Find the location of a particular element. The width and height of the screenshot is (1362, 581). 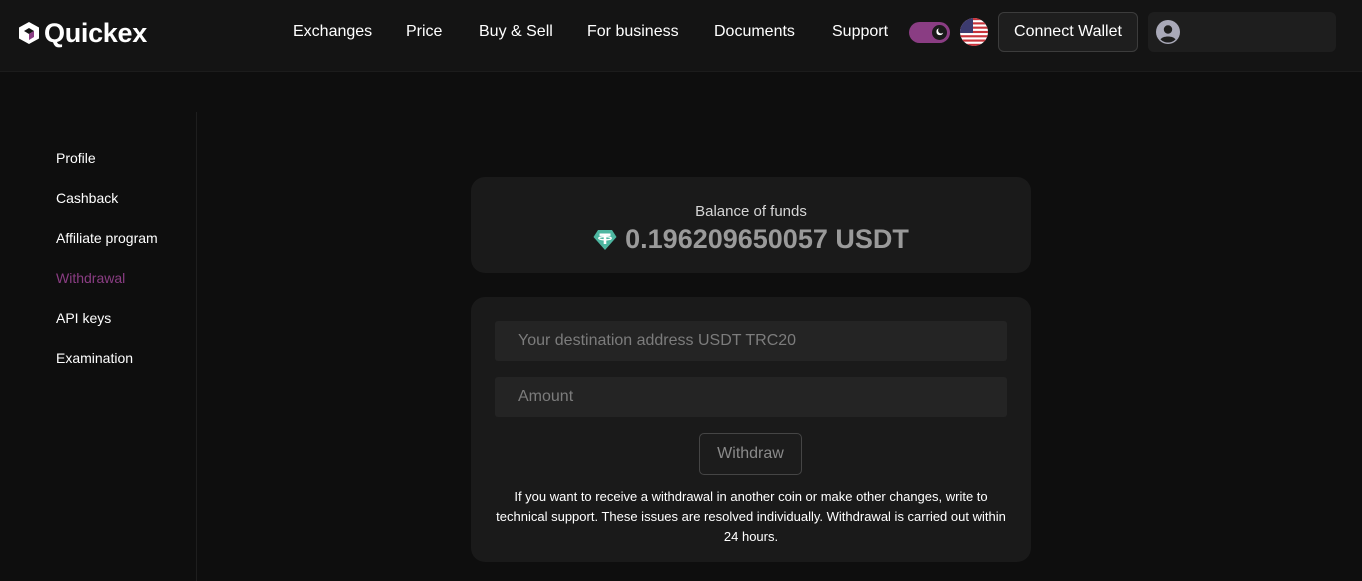

theme-toggle is located at coordinates (929, 32).